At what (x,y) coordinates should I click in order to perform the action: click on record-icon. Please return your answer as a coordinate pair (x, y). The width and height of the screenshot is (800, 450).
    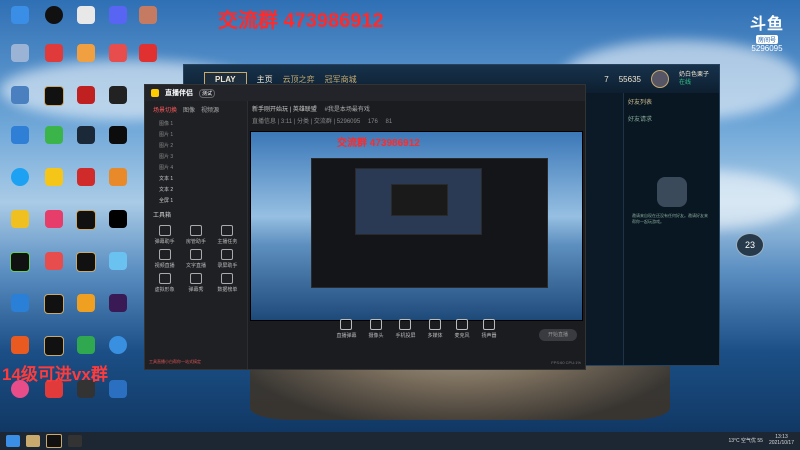
    Looking at the image, I should click on (227, 254).